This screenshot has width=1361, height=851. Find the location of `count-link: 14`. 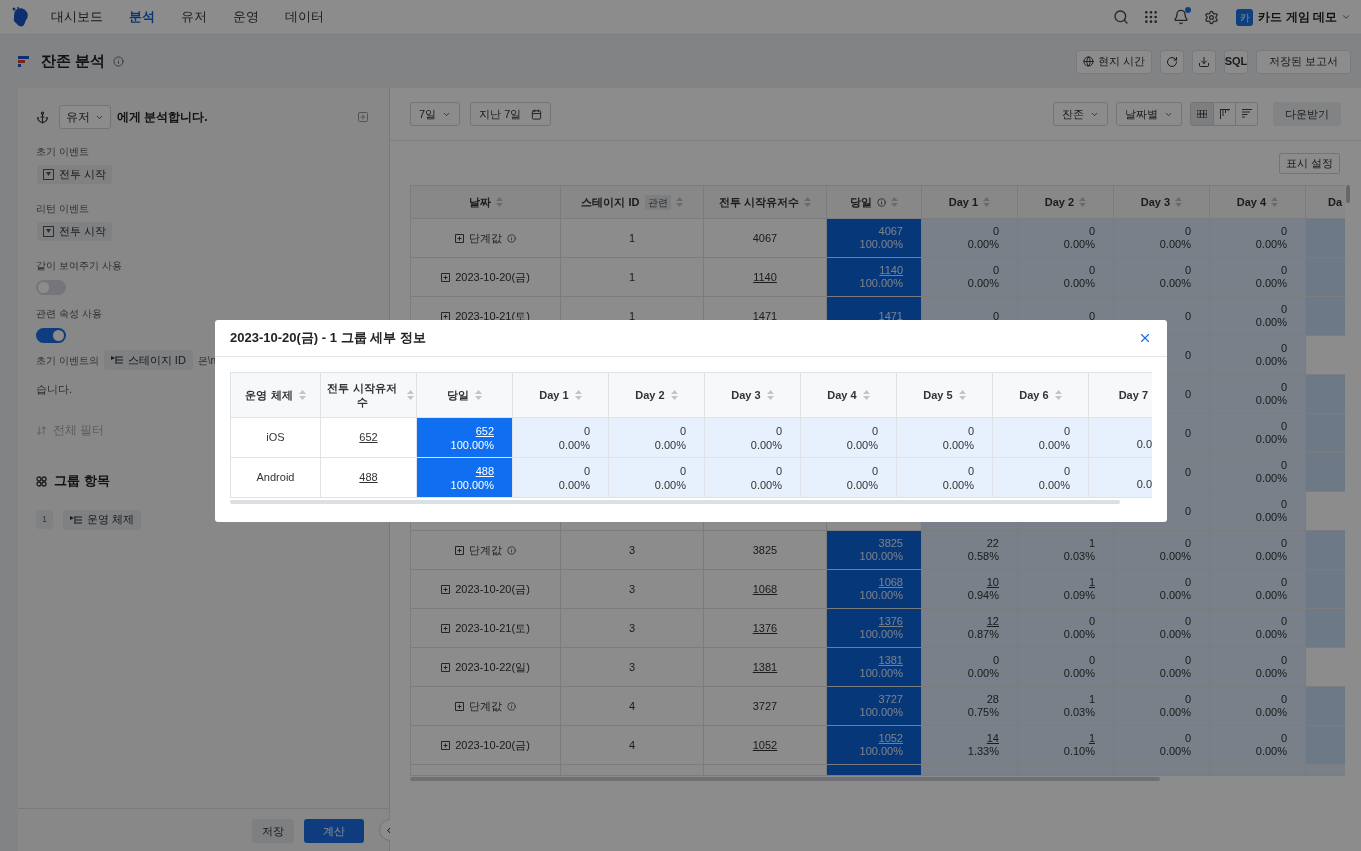

count-link: 14 is located at coordinates (992, 738).